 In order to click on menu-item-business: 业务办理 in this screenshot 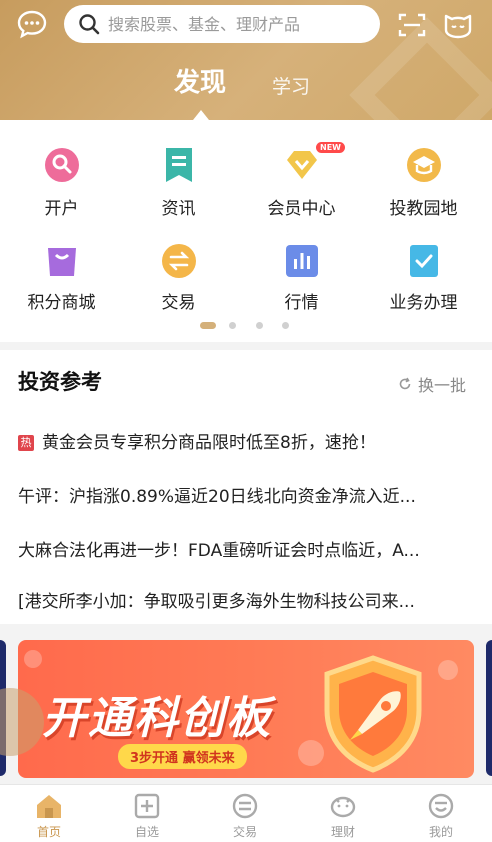, I will do `click(423, 287)`.